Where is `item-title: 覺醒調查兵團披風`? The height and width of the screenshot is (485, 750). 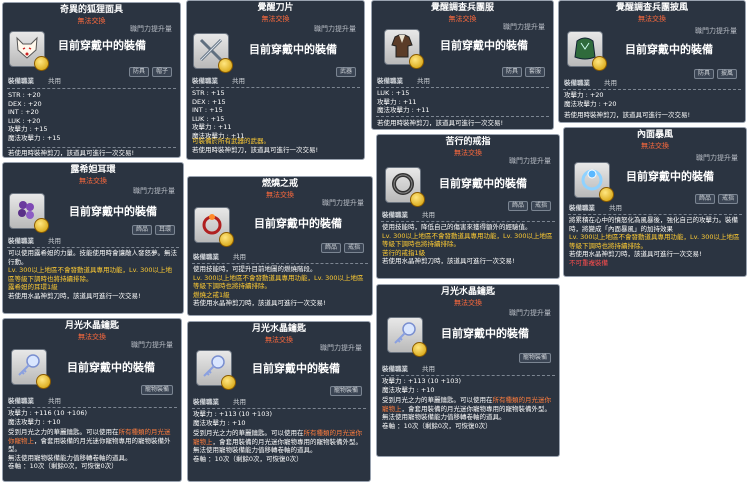 item-title: 覺醒調查兵團披風 is located at coordinates (651, 8).